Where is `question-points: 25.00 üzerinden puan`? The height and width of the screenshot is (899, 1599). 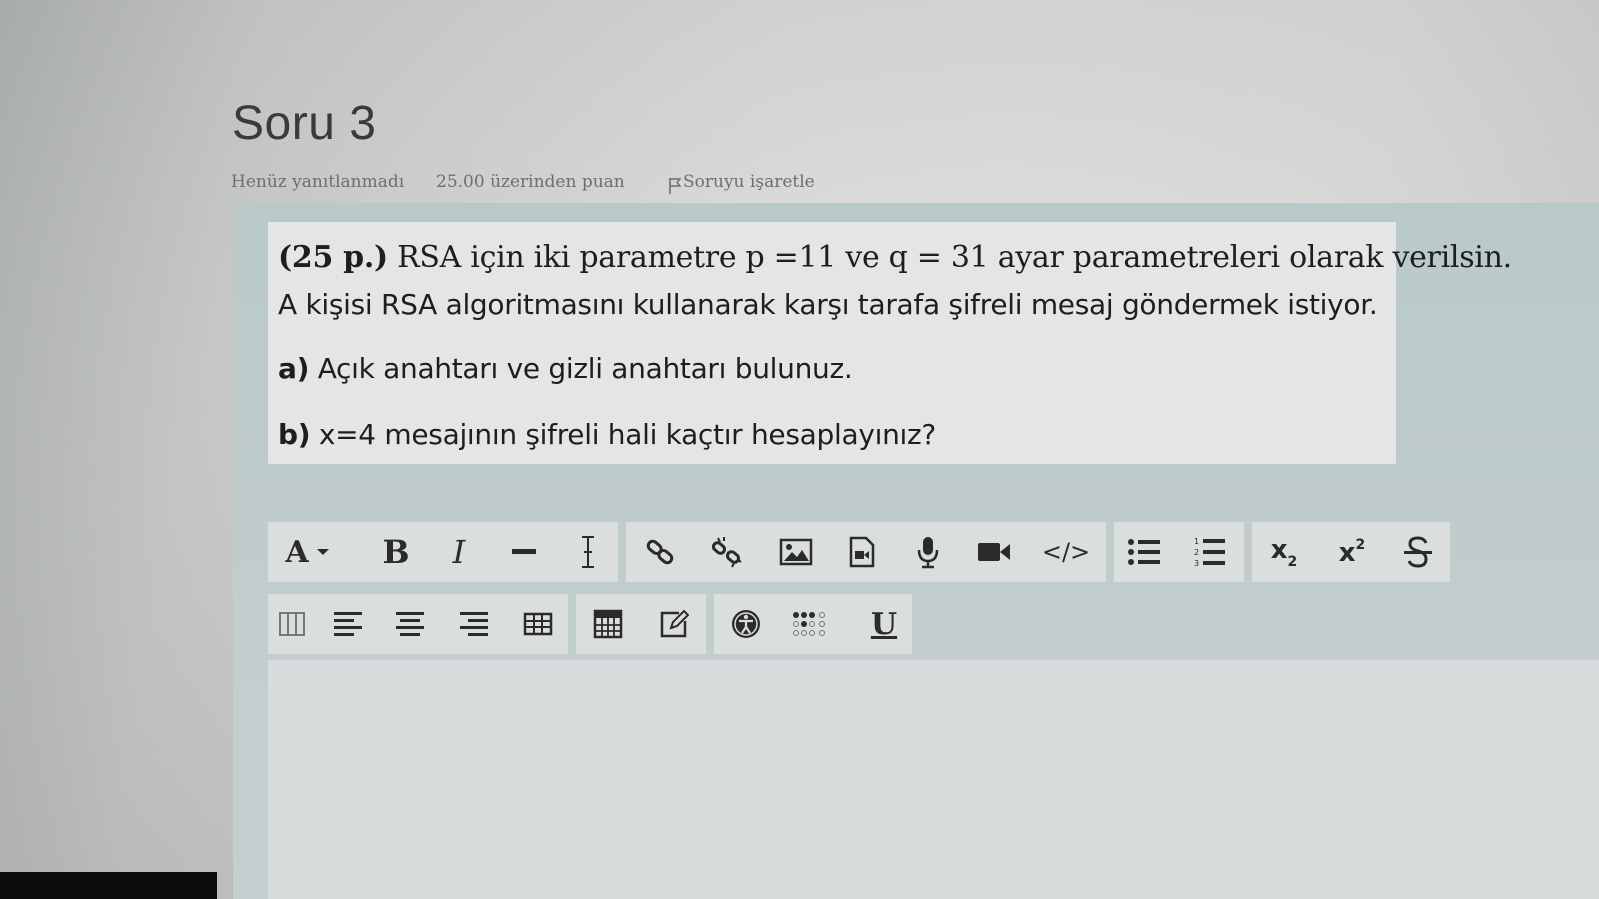 question-points: 25.00 üzerinden puan is located at coordinates (530, 182).